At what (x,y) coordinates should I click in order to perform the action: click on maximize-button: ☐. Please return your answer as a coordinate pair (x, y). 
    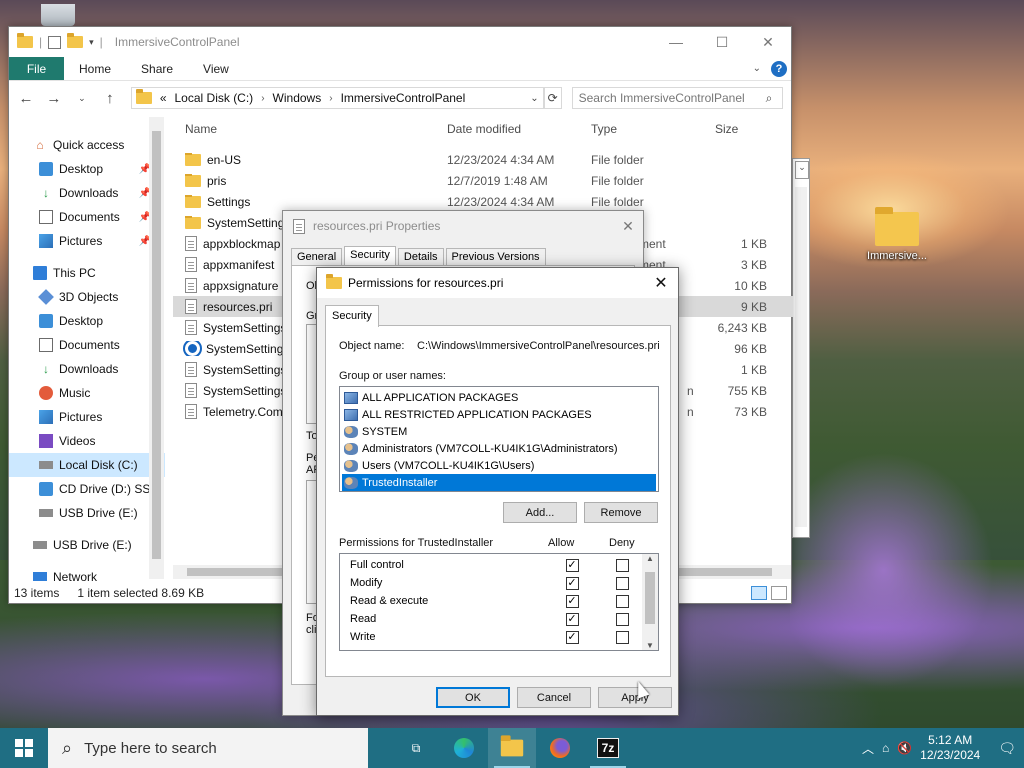
    Looking at the image, I should click on (722, 42).